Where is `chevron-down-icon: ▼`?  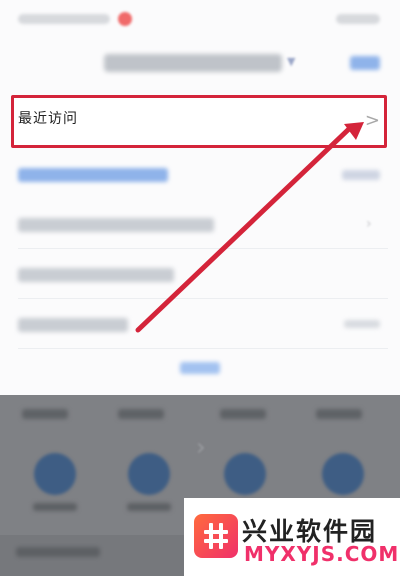 chevron-down-icon: ▼ is located at coordinates (291, 61).